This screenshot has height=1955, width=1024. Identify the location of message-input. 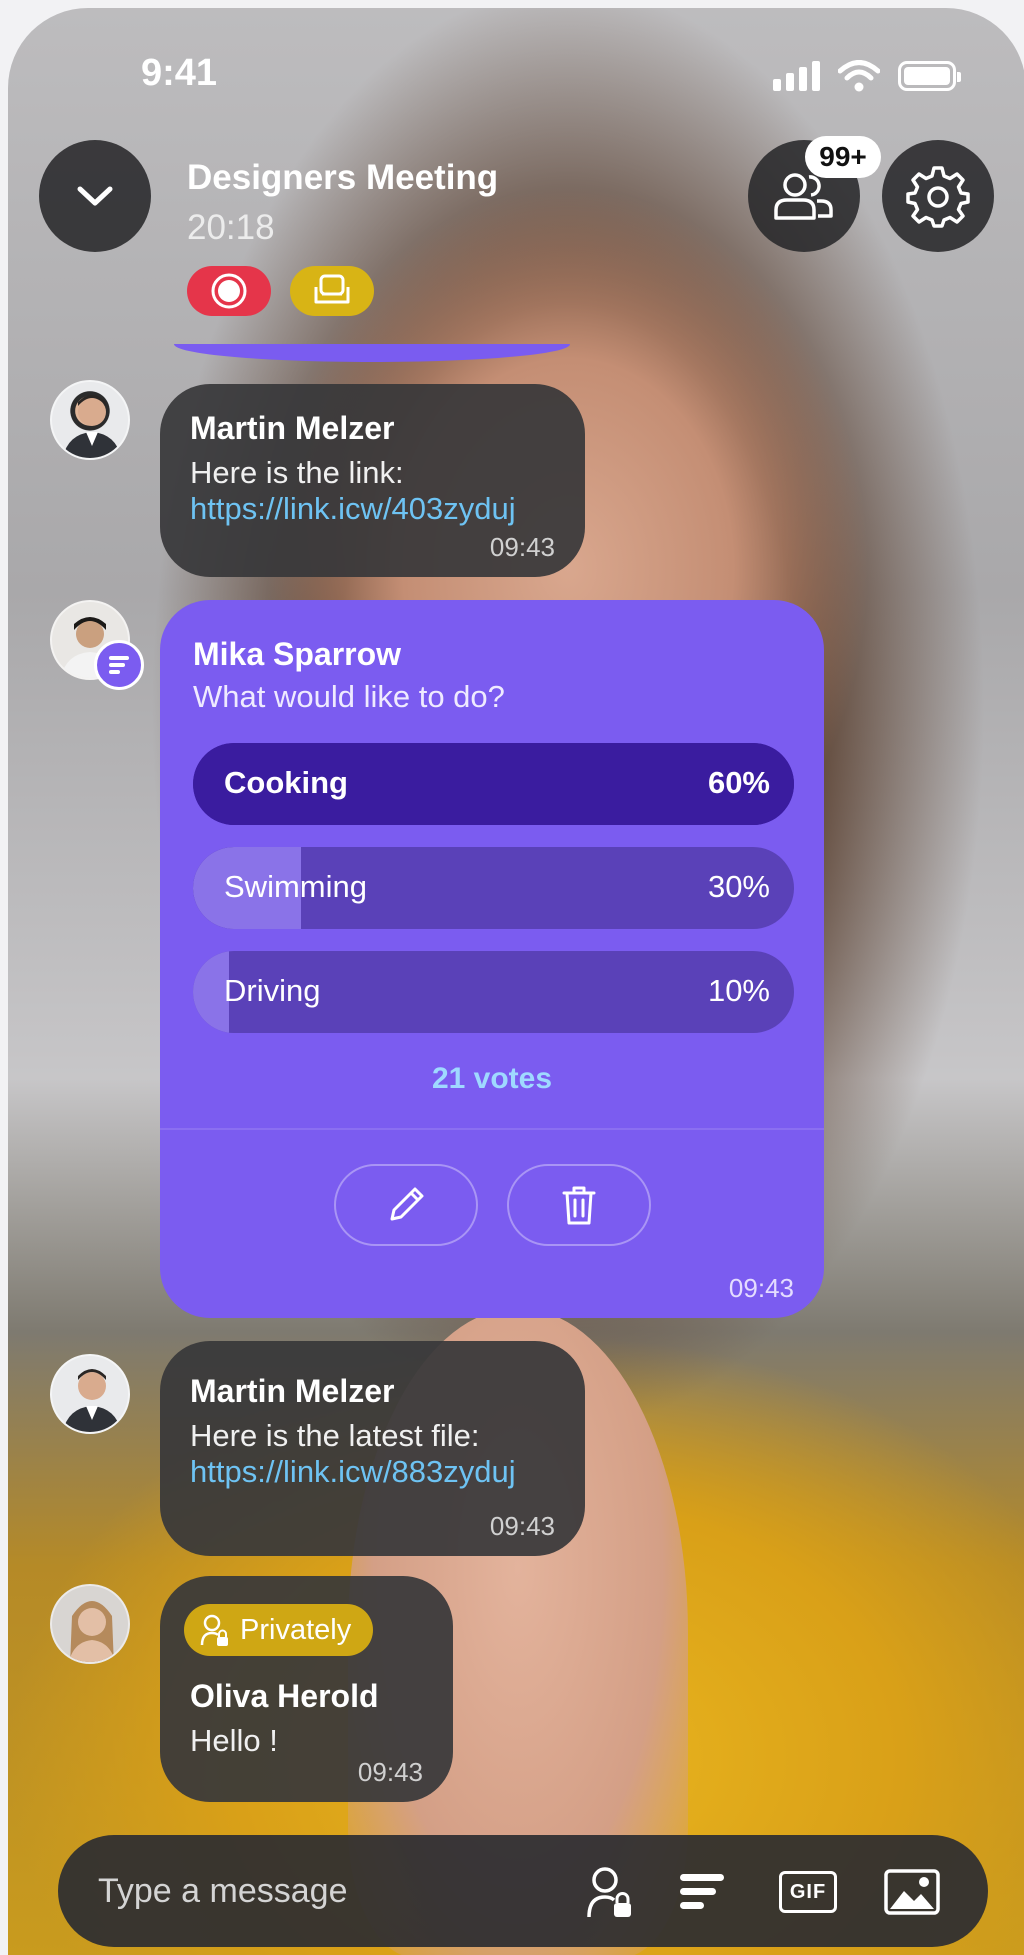
(298, 1891).